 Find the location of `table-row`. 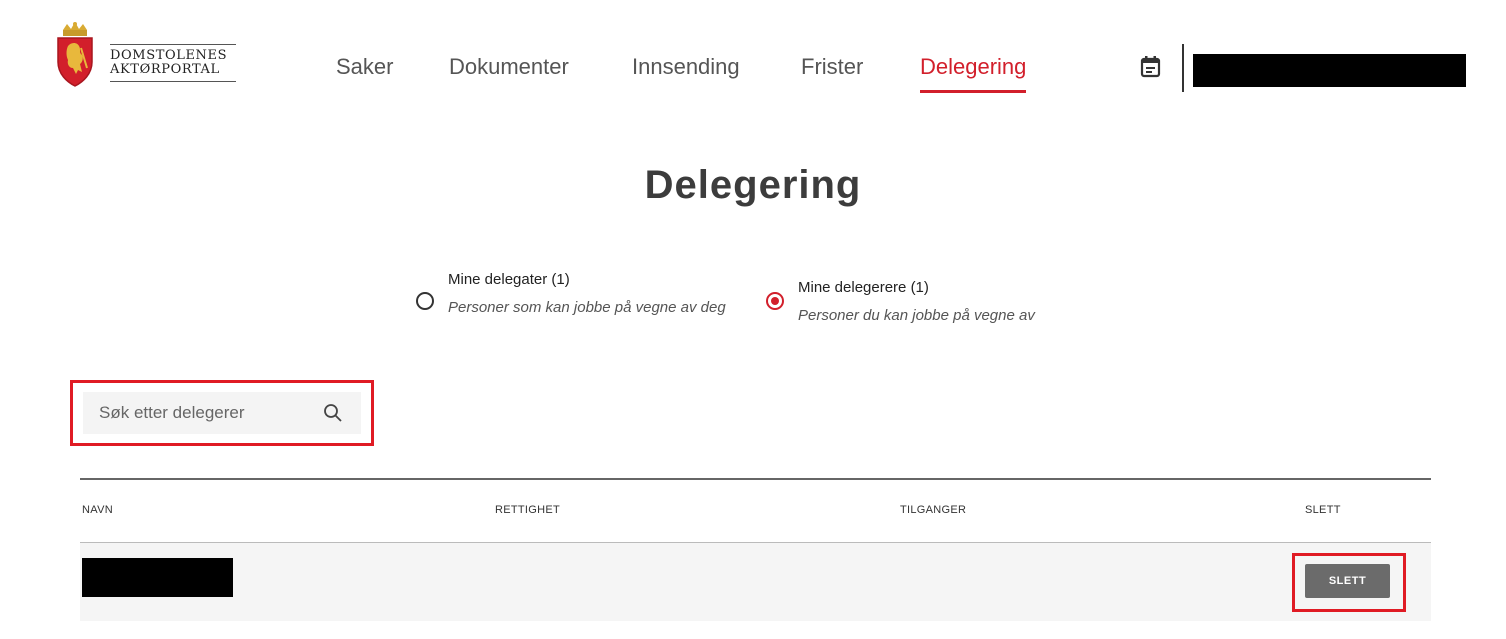

table-row is located at coordinates (755, 582).